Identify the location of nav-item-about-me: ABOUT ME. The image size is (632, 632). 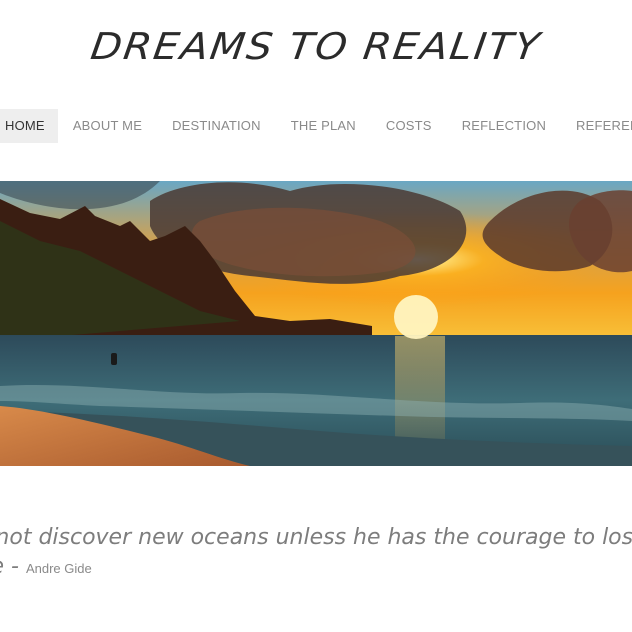
(107, 126).